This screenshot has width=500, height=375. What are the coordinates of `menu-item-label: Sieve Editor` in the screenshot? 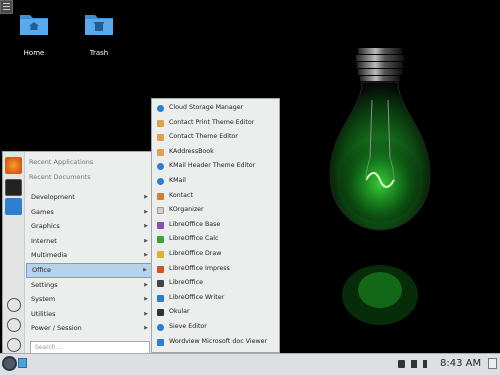 It's located at (188, 326).